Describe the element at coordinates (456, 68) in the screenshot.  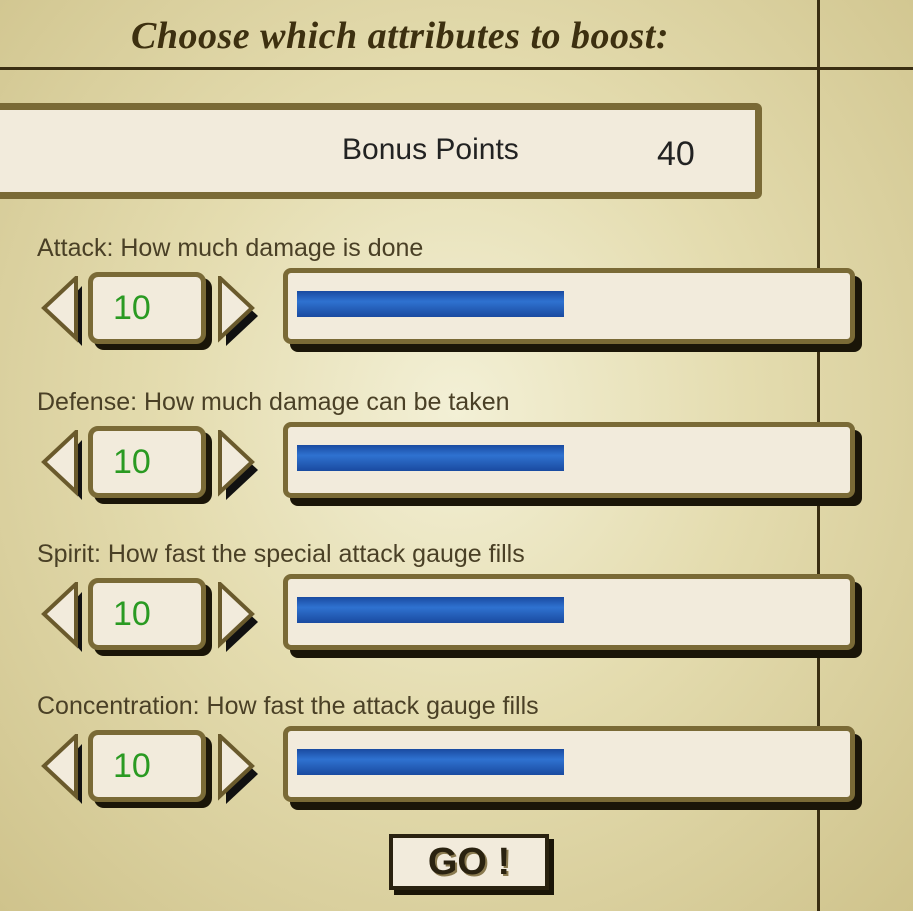
I see `frame-top-divider` at that location.